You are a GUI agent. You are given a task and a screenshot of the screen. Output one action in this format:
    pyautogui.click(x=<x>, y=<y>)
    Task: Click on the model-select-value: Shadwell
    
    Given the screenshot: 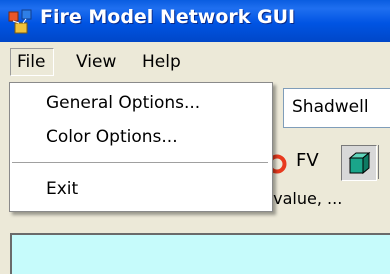 What is the action you would take?
    pyautogui.click(x=330, y=107)
    